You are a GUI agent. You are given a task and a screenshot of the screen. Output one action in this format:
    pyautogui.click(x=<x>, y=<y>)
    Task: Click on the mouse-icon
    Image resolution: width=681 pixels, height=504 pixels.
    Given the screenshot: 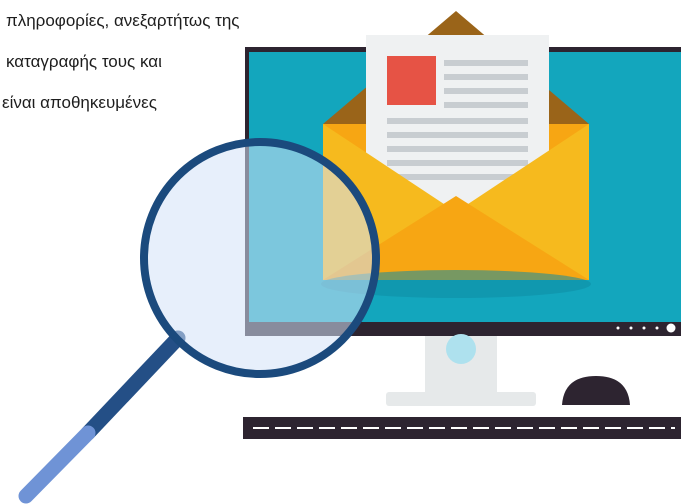 What is the action you would take?
    pyautogui.click(x=596, y=390)
    